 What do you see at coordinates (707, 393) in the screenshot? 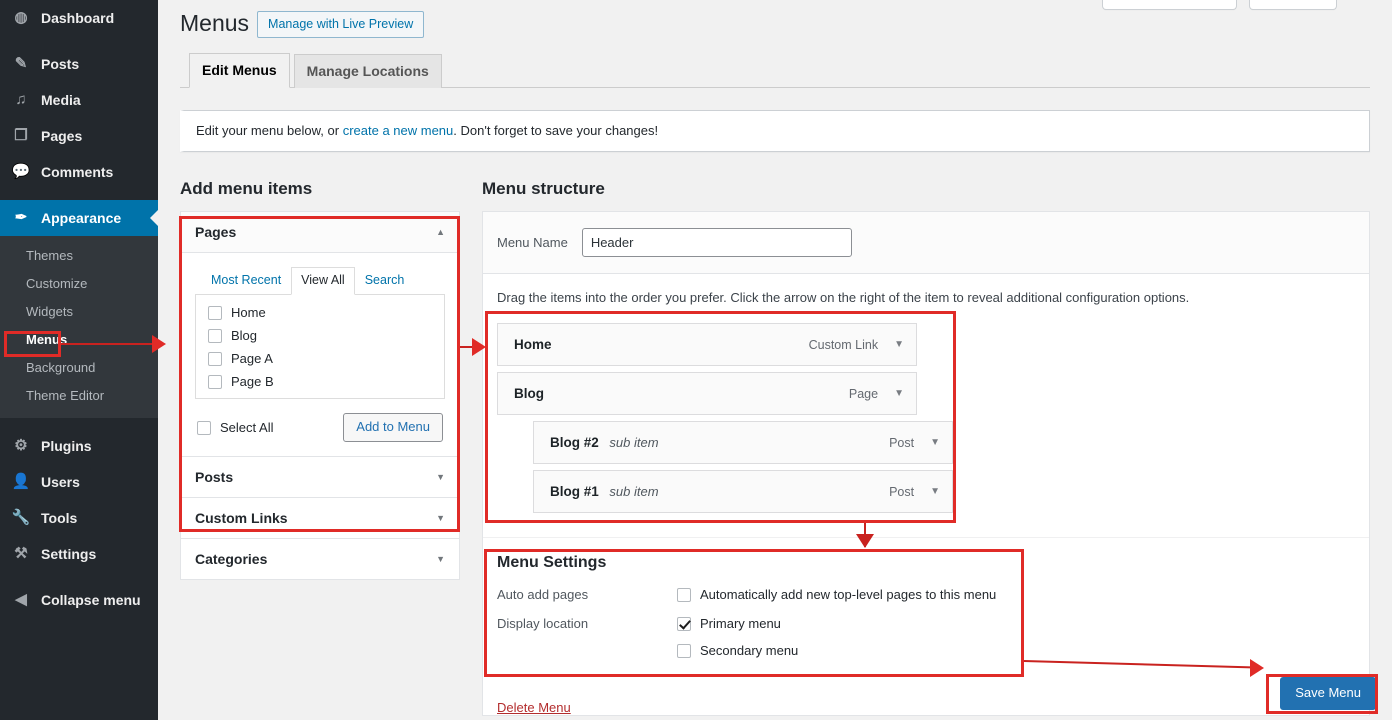
I see `menu-item-row: Blog Page ▼` at bounding box center [707, 393].